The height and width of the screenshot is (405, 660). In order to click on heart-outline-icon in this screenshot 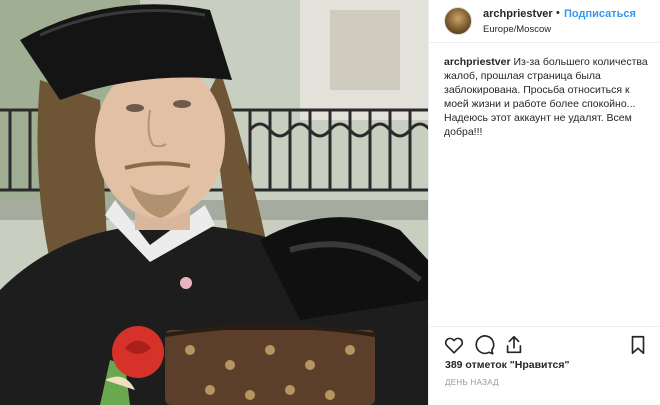, I will do `click(454, 345)`.